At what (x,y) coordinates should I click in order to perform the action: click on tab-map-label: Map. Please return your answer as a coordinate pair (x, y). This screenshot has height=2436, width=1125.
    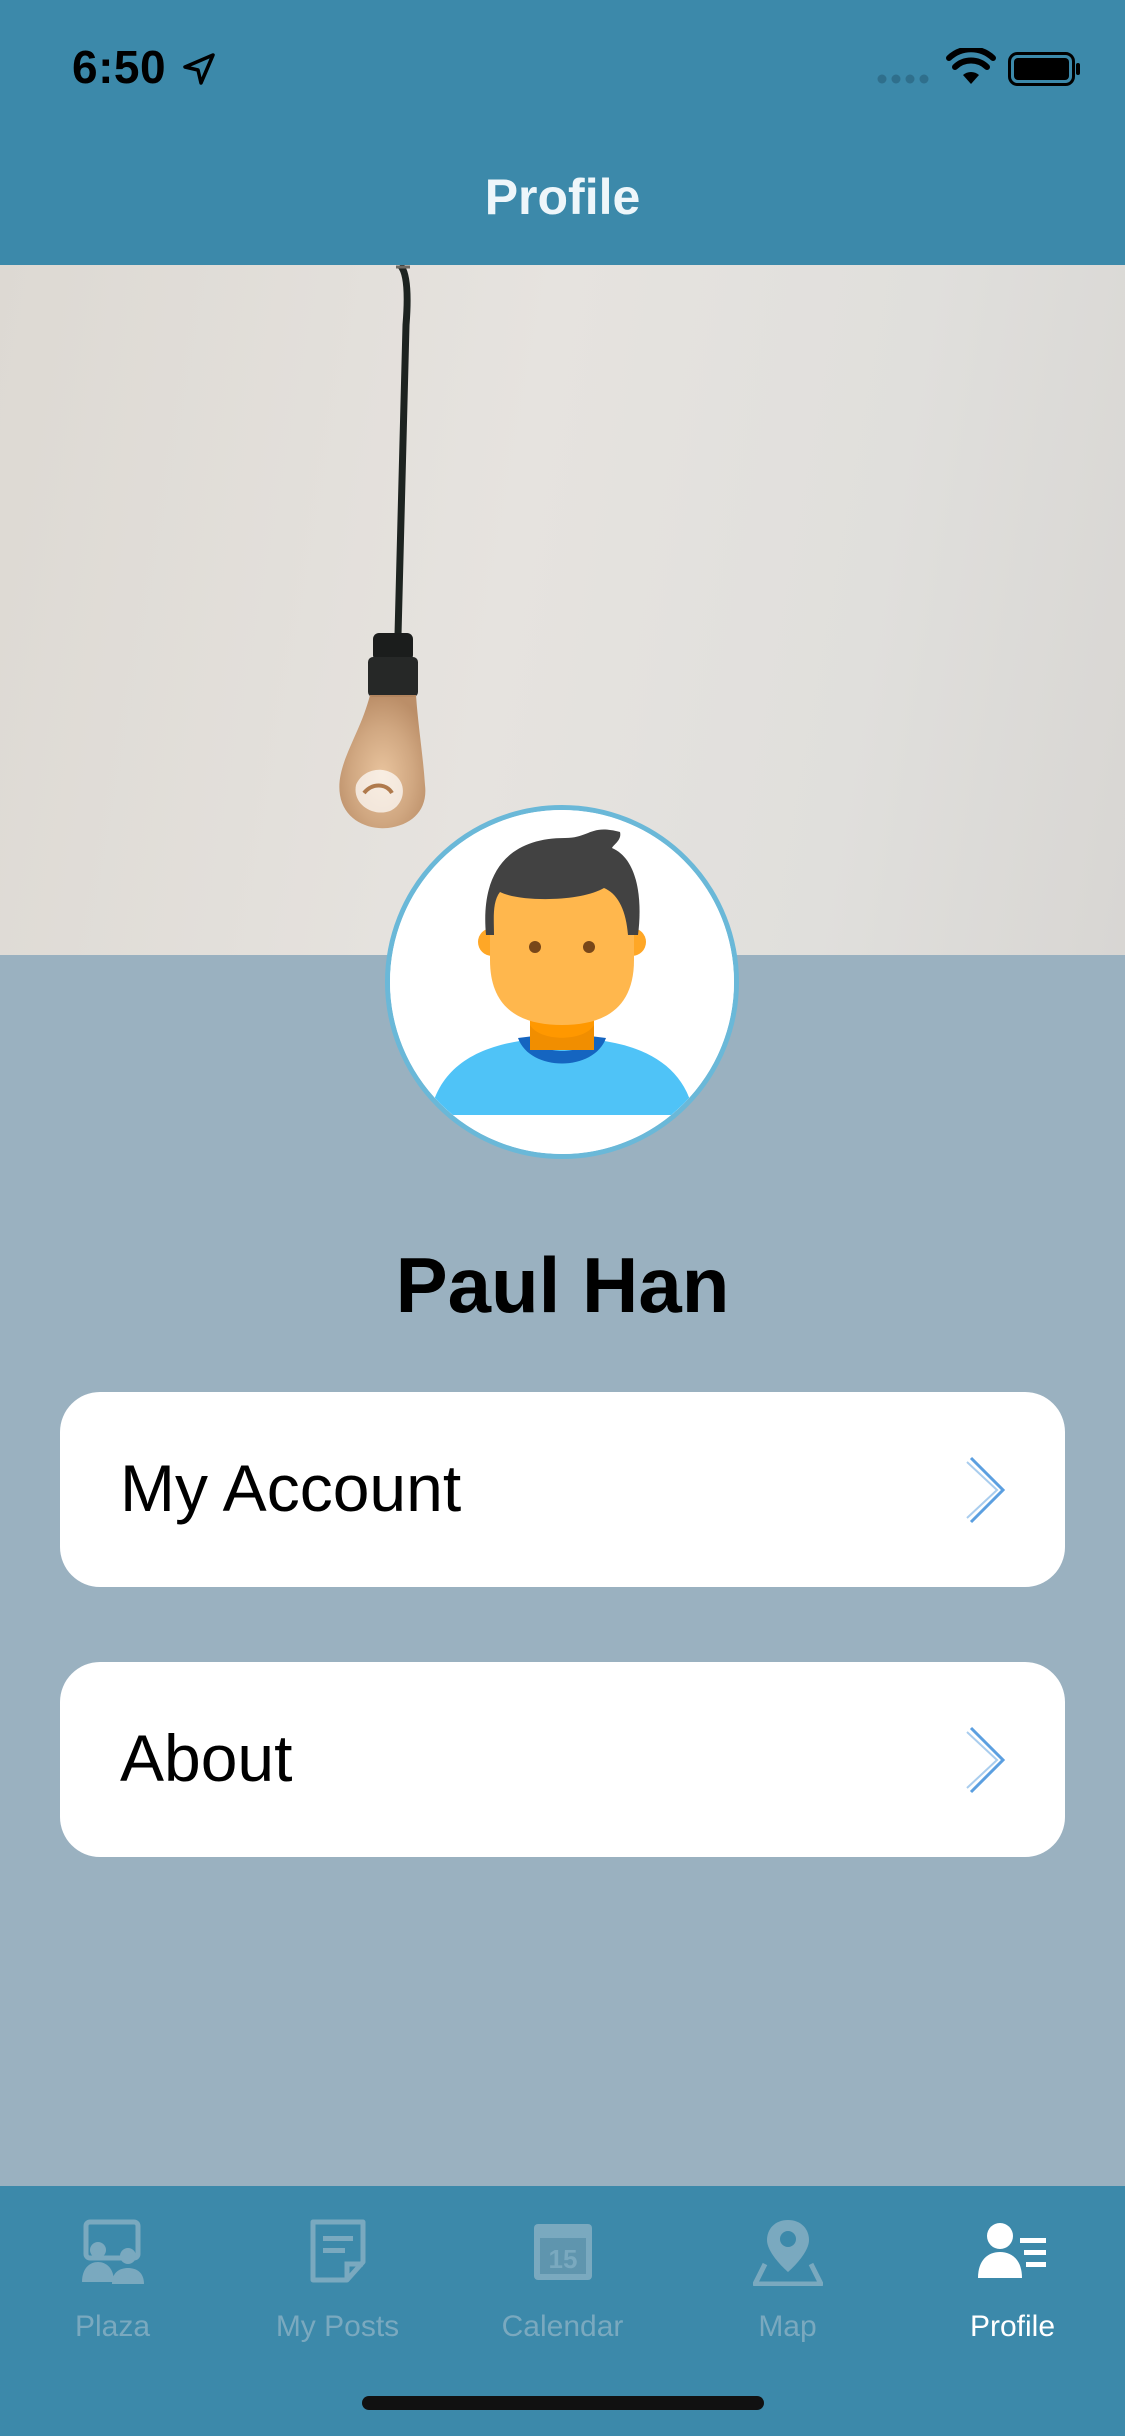
    Looking at the image, I should click on (787, 2326).